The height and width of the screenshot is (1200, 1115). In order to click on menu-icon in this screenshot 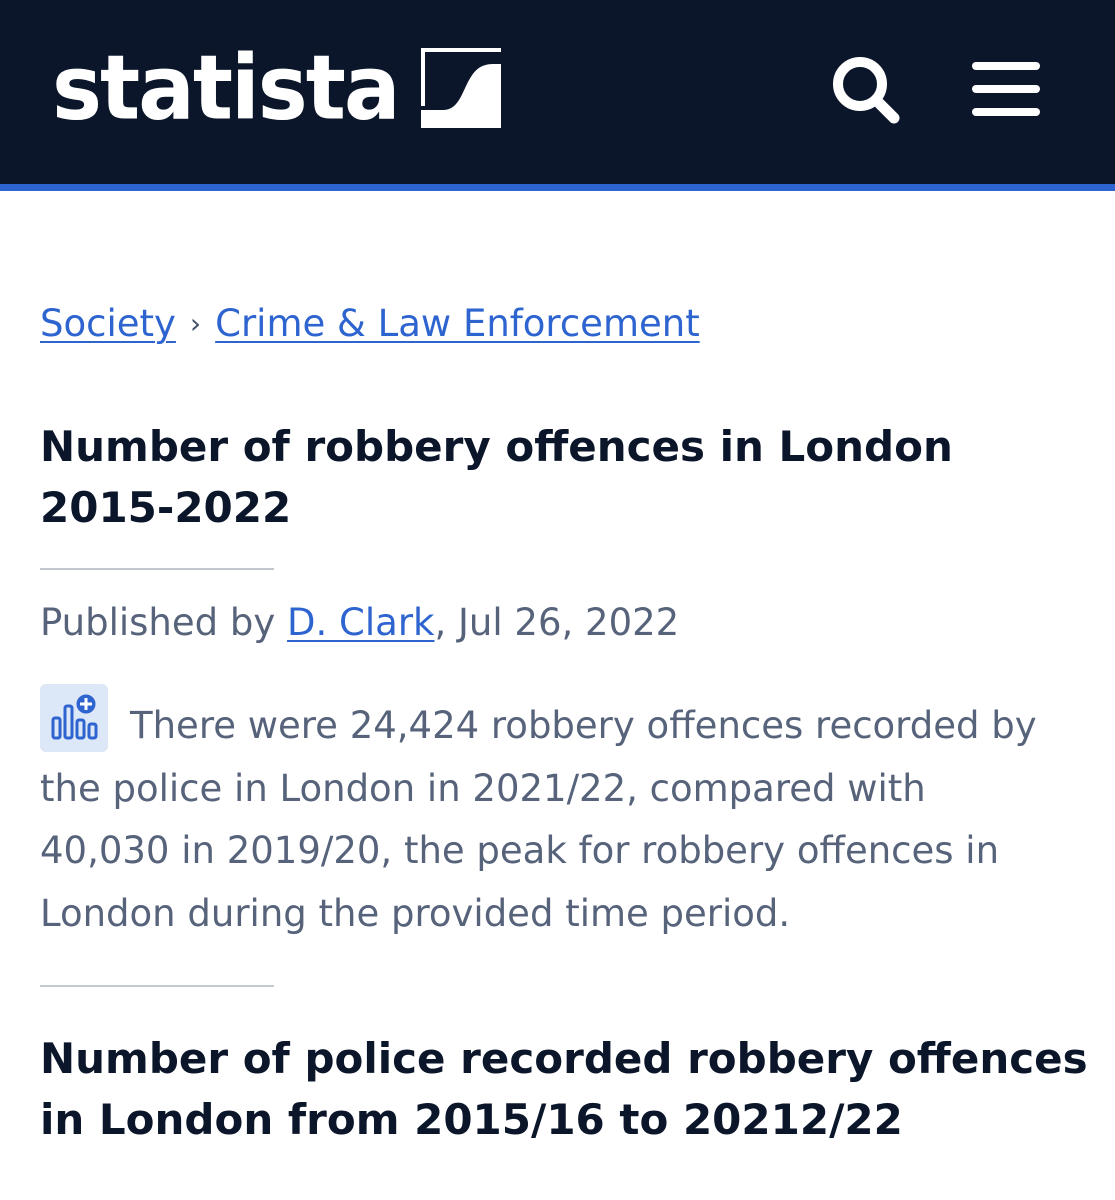, I will do `click(1006, 89)`.